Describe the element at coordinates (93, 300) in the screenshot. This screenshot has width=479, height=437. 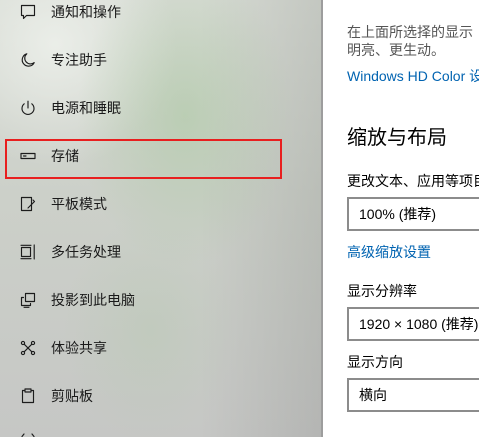
I see `sidebar-item-label: 投影到此电脑` at that location.